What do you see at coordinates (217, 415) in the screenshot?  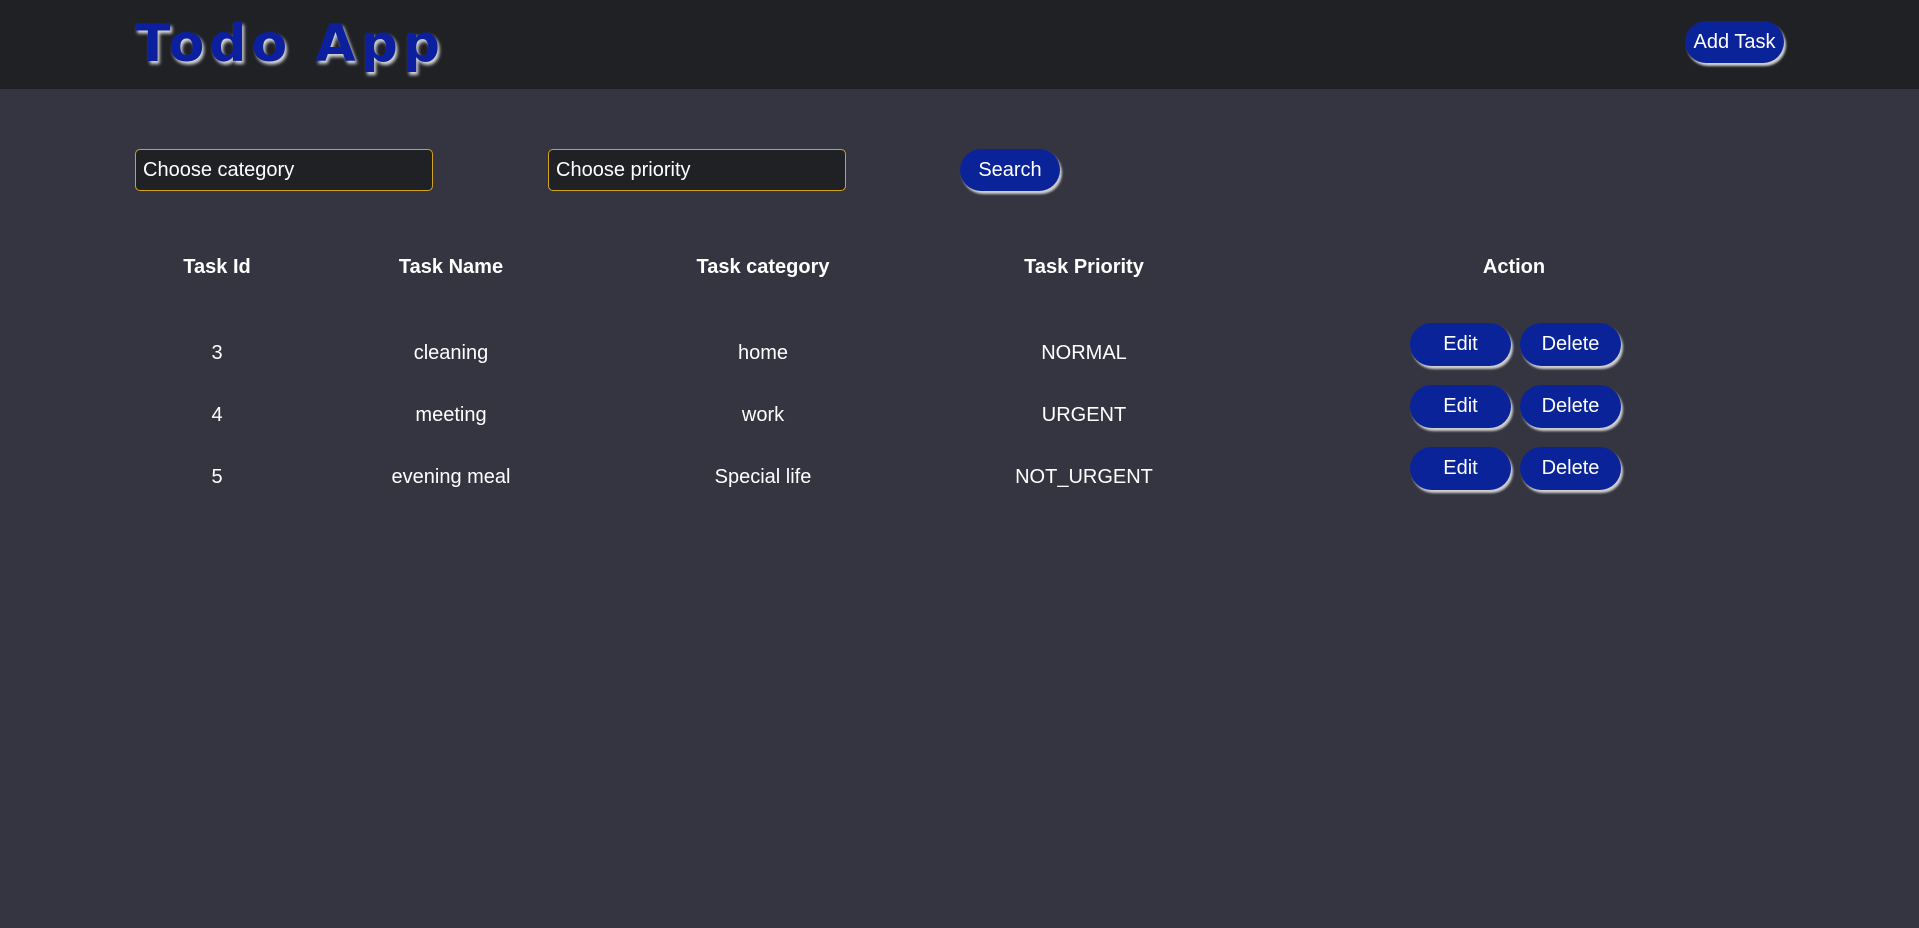 I see `task-id-cell: 4` at bounding box center [217, 415].